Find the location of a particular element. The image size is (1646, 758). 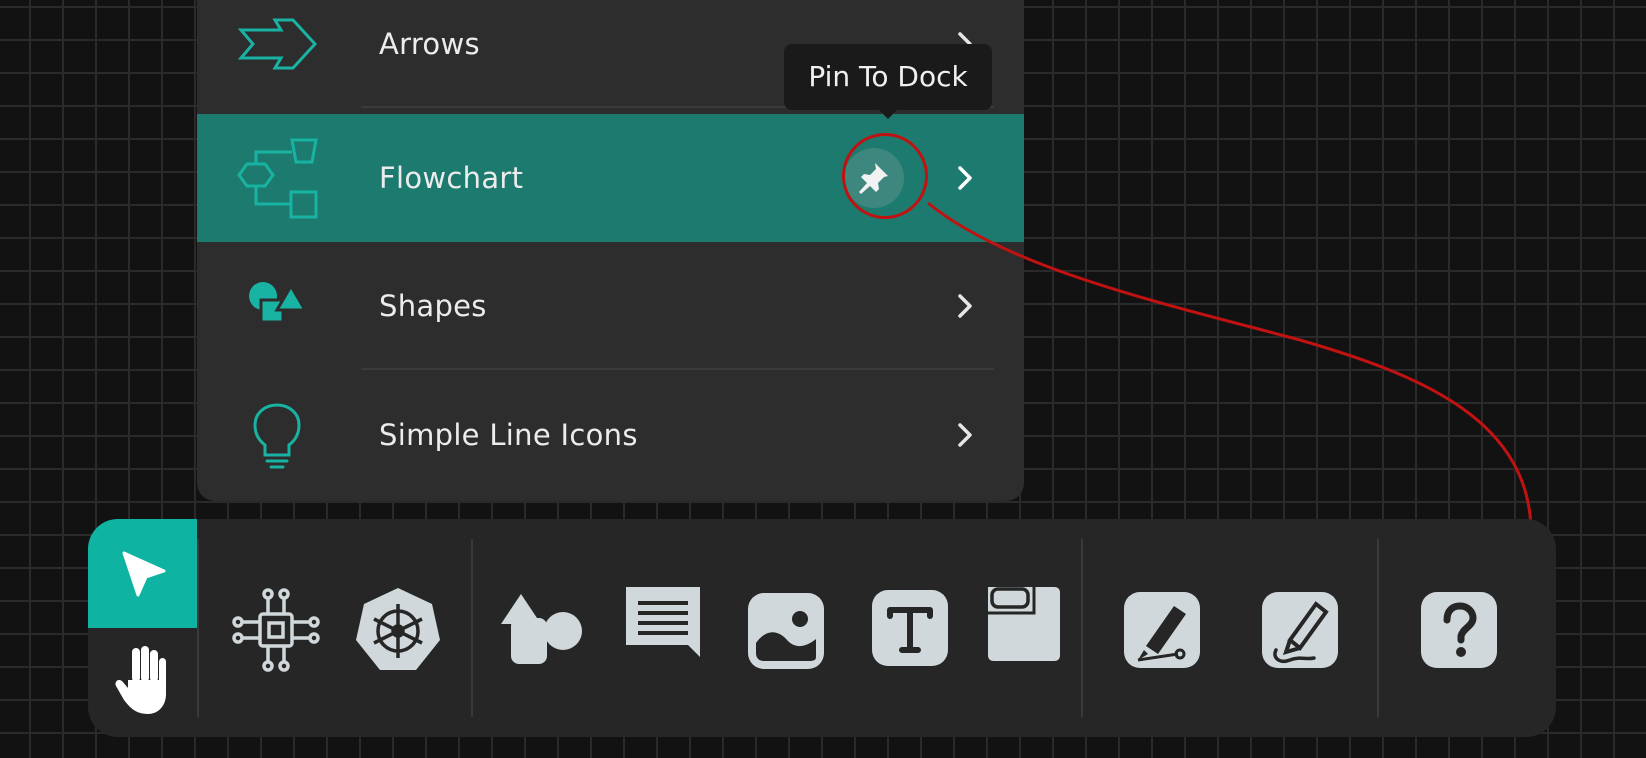

mode-select is located at coordinates (142, 628).